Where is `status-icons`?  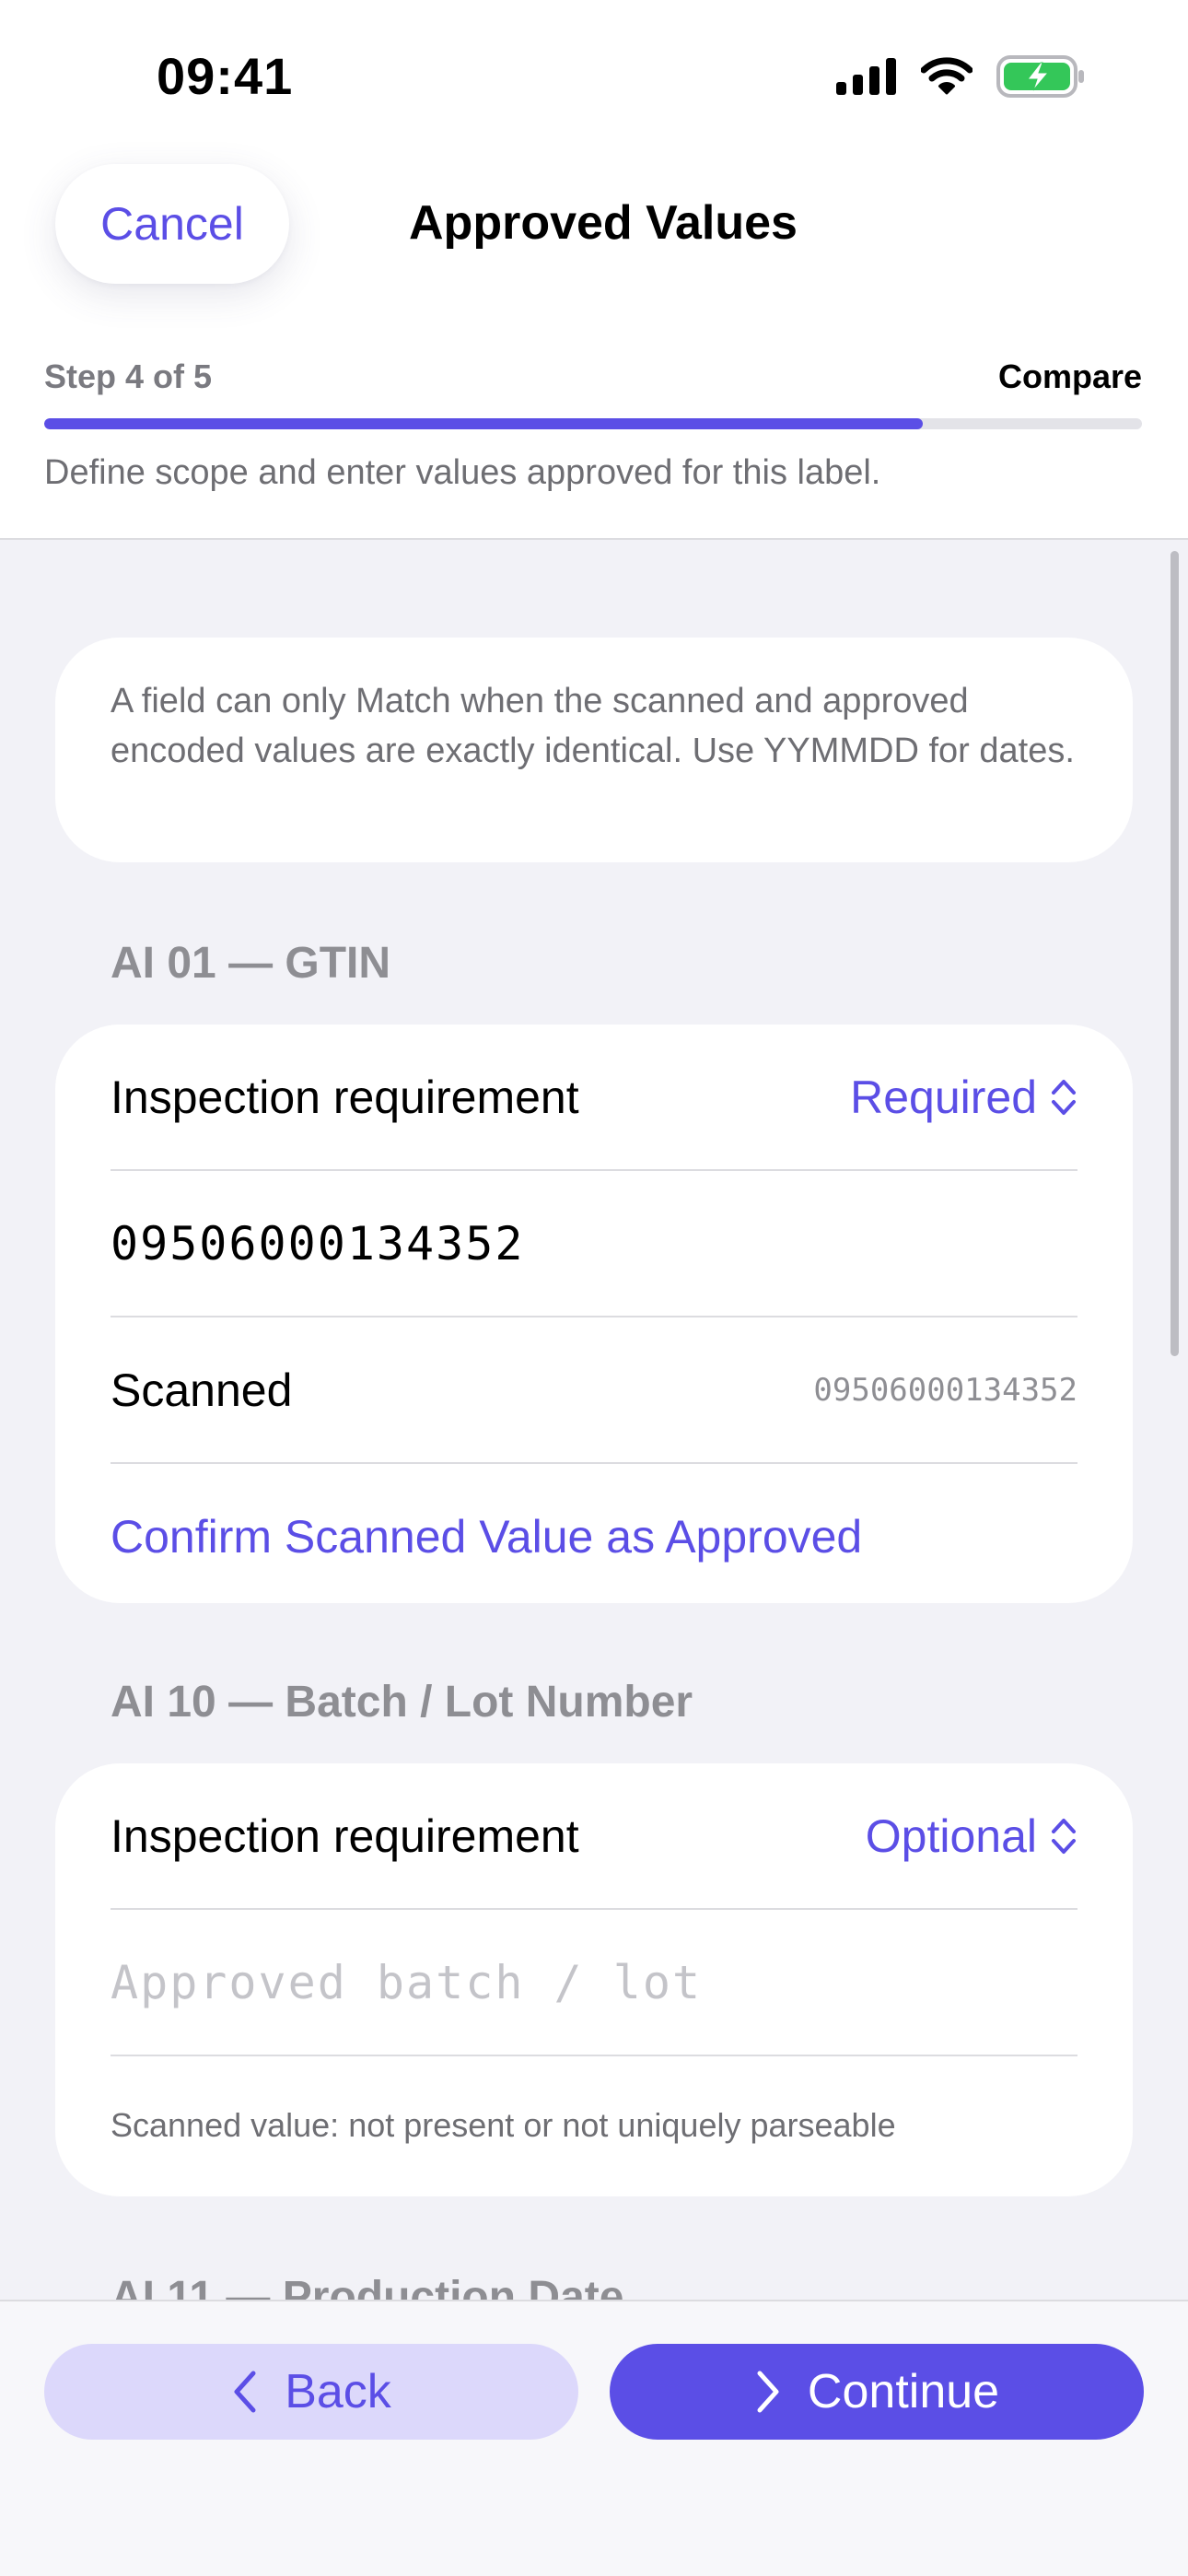 status-icons is located at coordinates (961, 76).